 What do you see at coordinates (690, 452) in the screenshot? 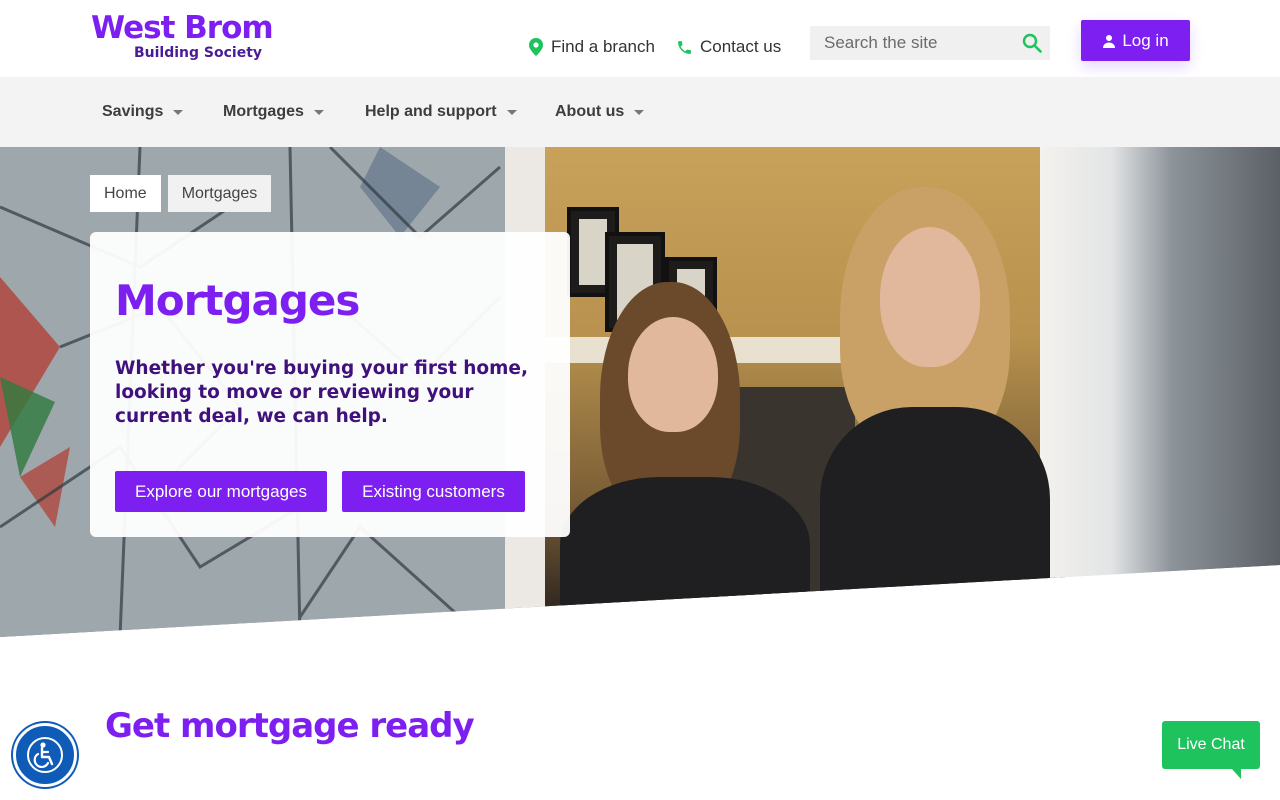
I see `person-left` at bounding box center [690, 452].